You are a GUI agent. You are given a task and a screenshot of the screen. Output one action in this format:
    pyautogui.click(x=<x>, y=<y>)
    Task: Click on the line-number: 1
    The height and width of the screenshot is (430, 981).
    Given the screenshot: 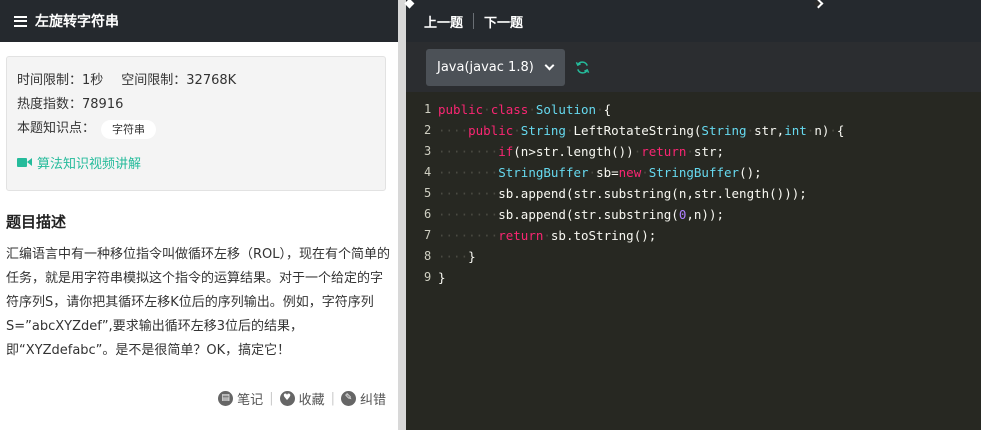 What is the action you would take?
    pyautogui.click(x=428, y=109)
    